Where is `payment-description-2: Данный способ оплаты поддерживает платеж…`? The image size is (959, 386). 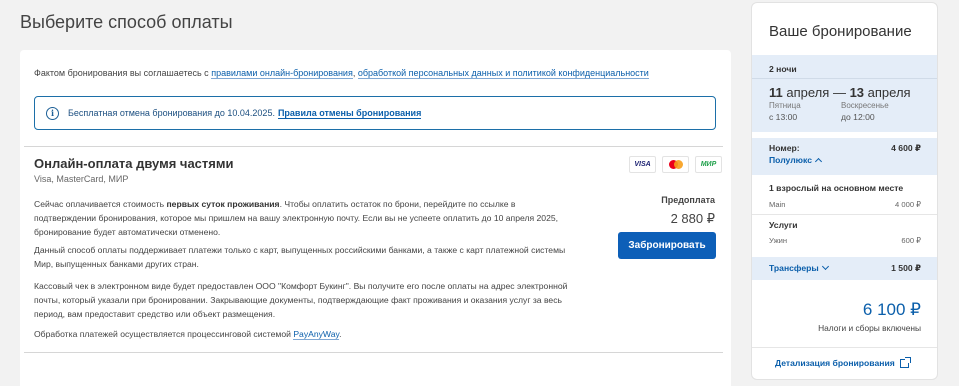 payment-description-2: Данный способ оплаты поддерживает платеж… is located at coordinates (300, 257).